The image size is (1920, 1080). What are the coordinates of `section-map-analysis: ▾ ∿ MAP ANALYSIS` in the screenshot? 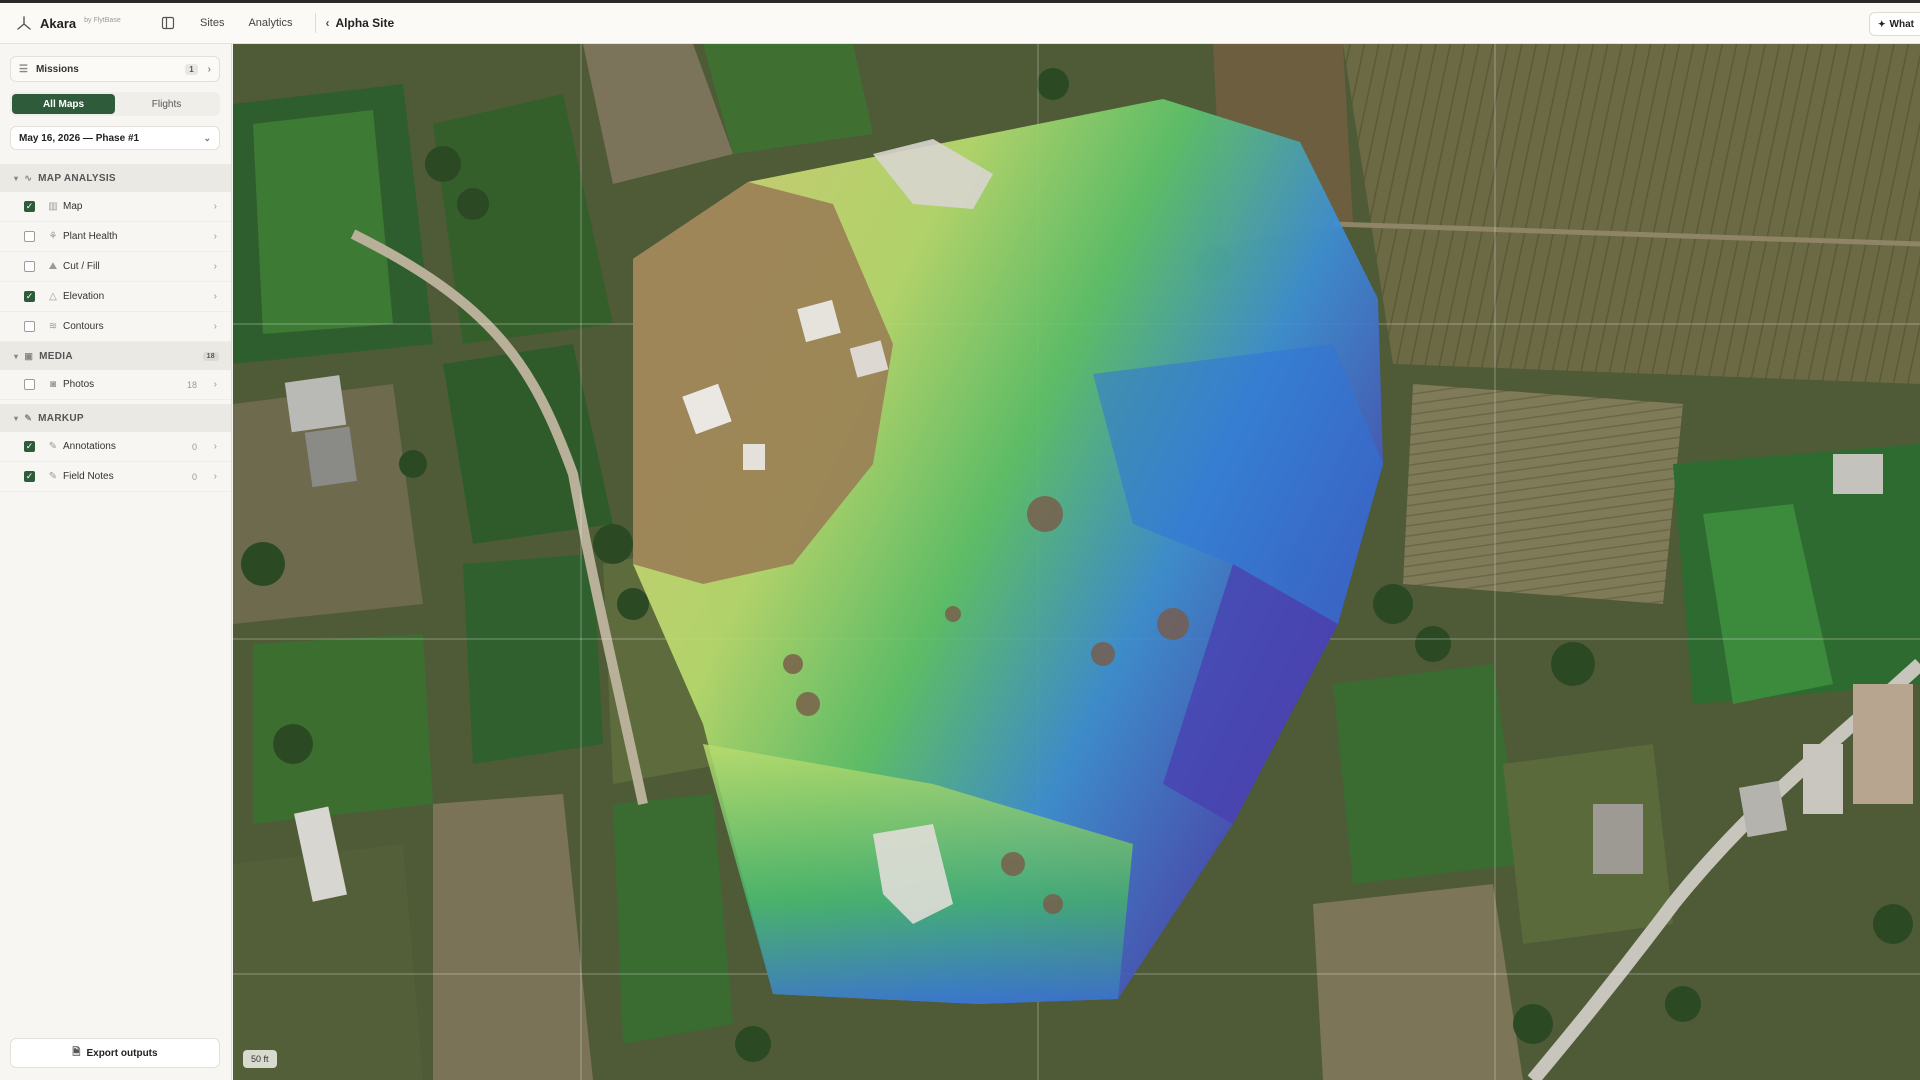 It's located at (115, 178).